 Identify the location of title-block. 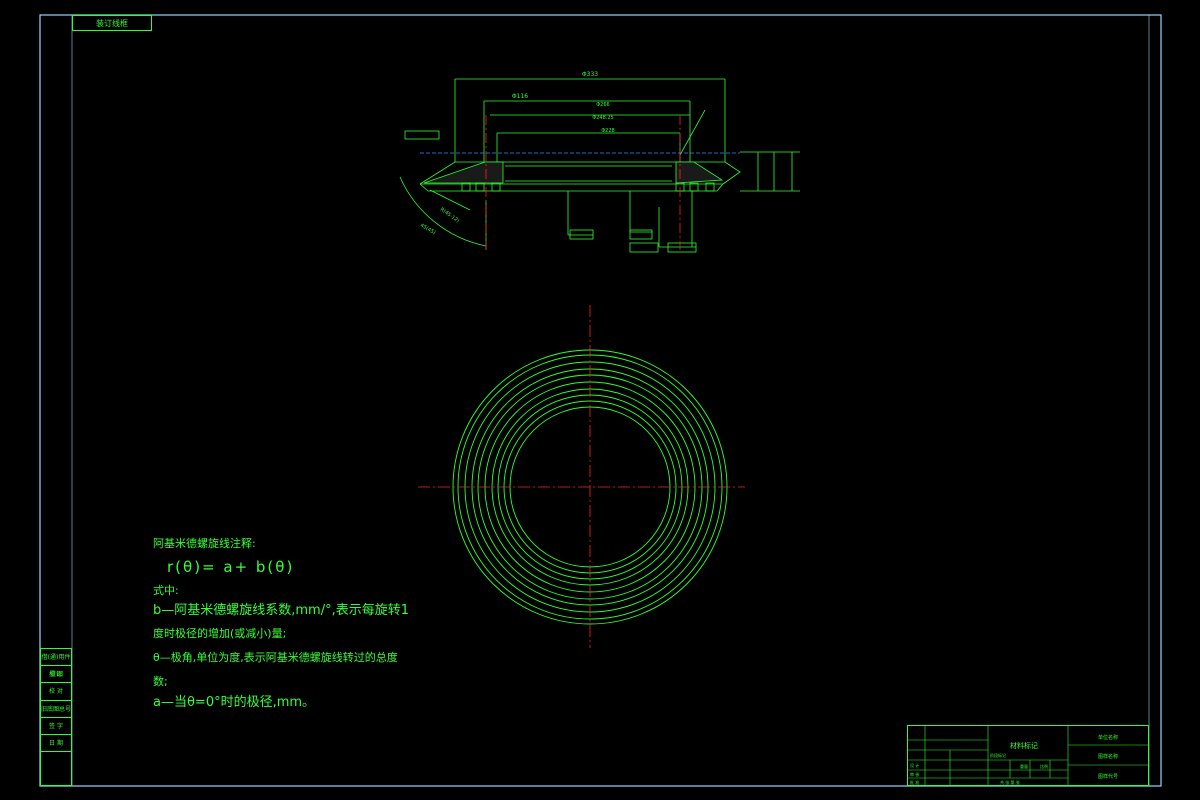
(1028, 755).